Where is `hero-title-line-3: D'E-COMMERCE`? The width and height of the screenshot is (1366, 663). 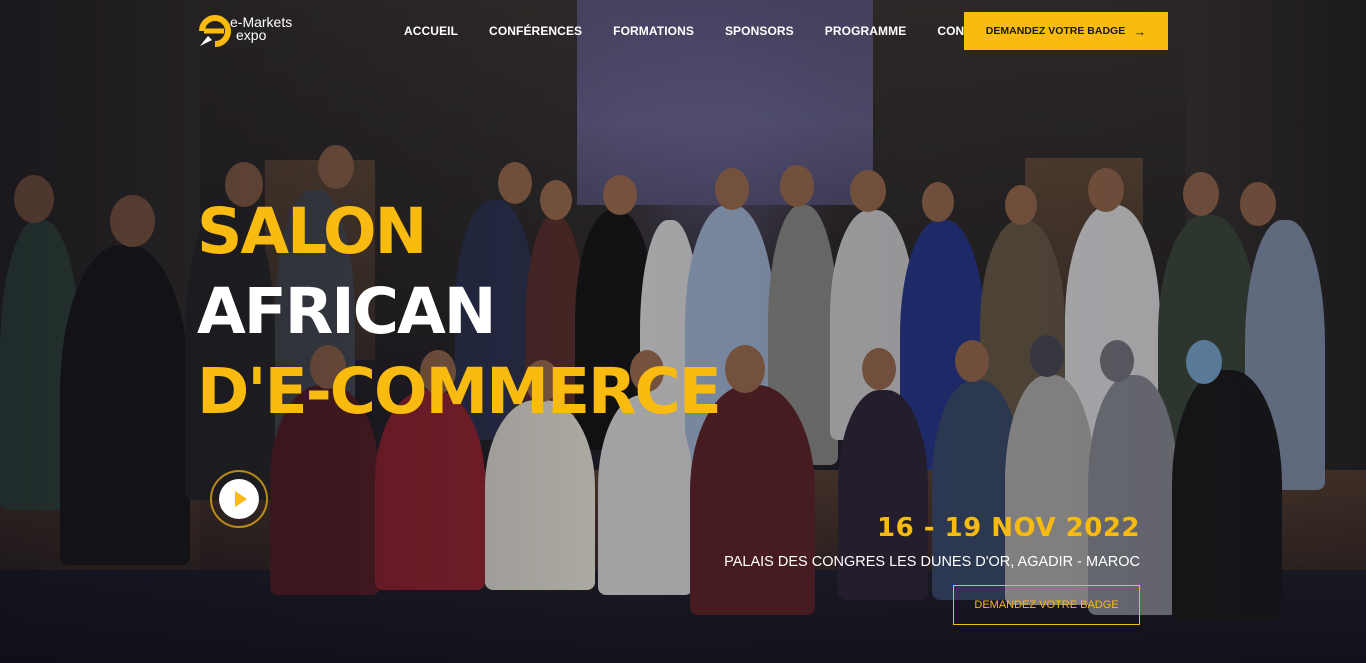
hero-title-line-3: D'E-COMMERCE is located at coordinates (459, 391).